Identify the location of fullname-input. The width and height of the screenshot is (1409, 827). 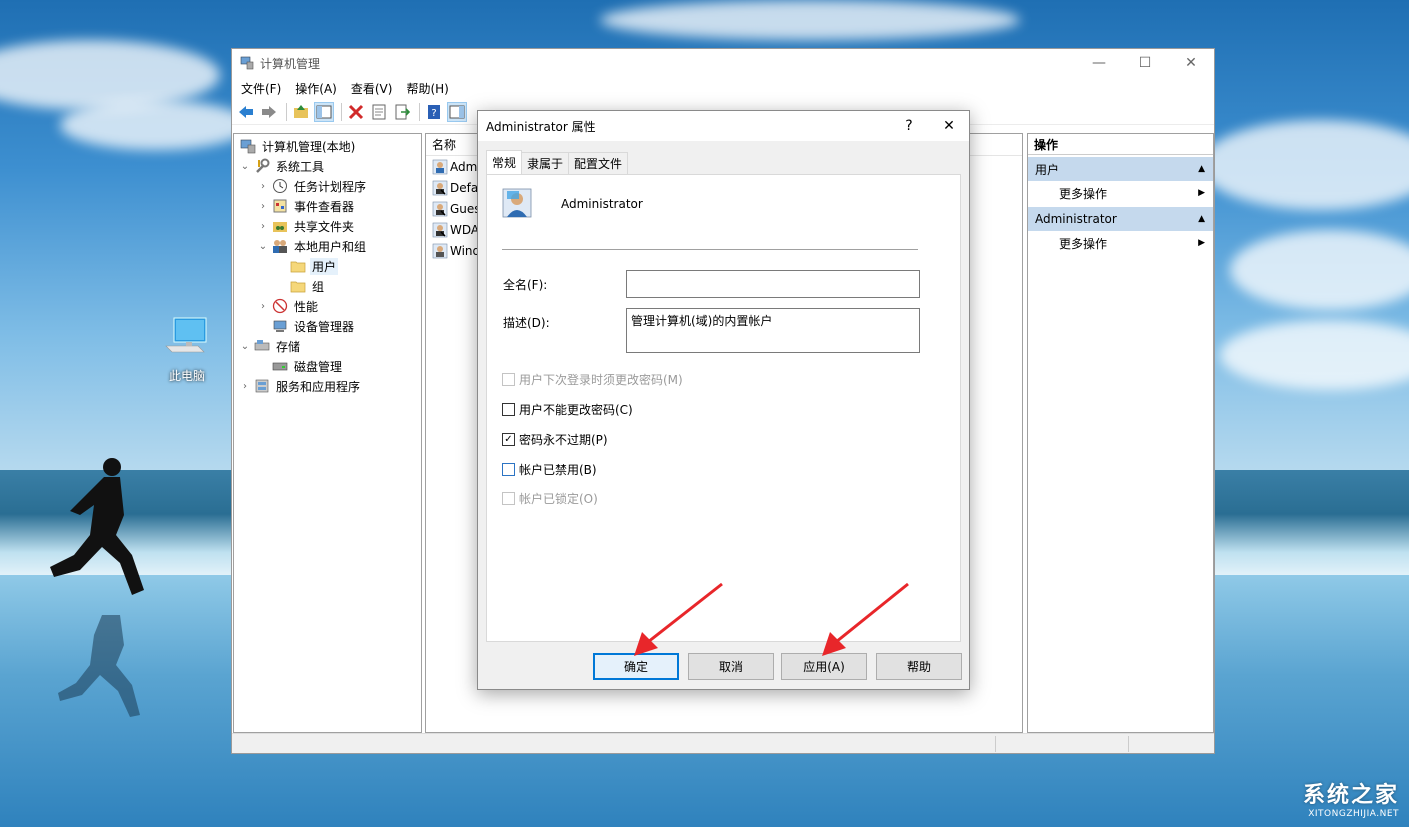
(773, 284).